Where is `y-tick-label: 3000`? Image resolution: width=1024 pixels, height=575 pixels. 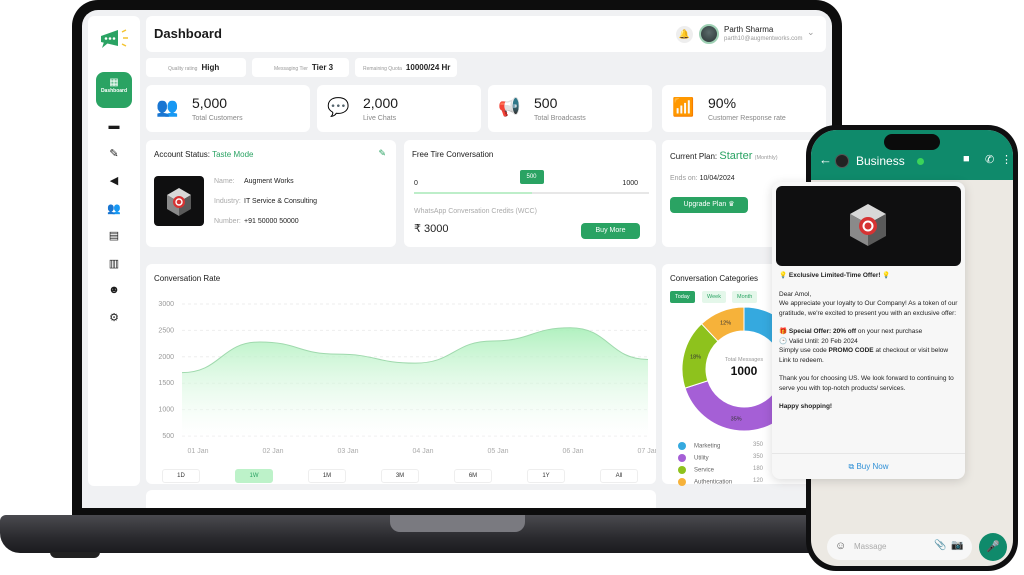
y-tick-label: 3000 is located at coordinates (166, 304).